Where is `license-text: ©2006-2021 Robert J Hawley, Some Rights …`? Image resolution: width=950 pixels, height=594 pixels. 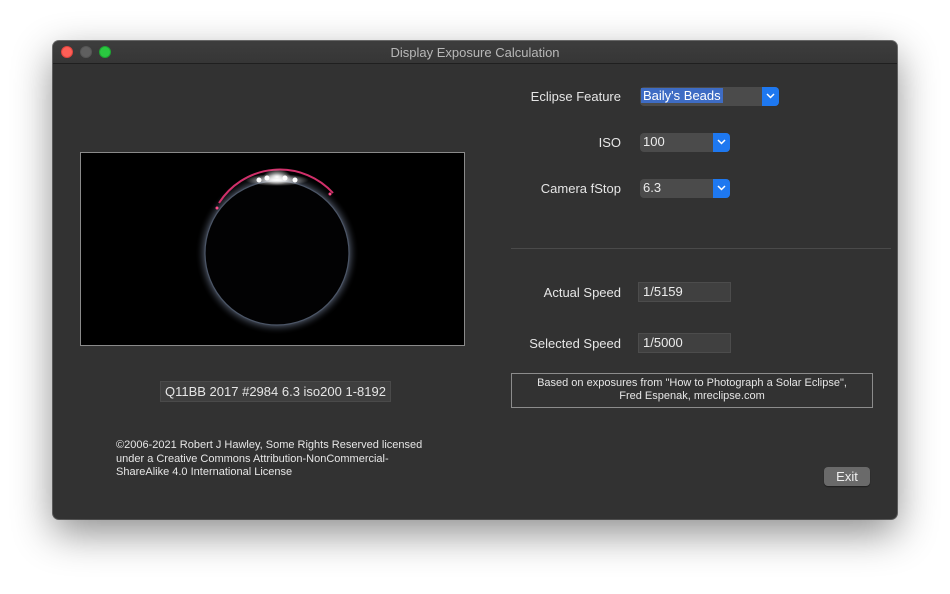 license-text: ©2006-2021 Robert J Hawley, Some Rights … is located at coordinates (281, 459).